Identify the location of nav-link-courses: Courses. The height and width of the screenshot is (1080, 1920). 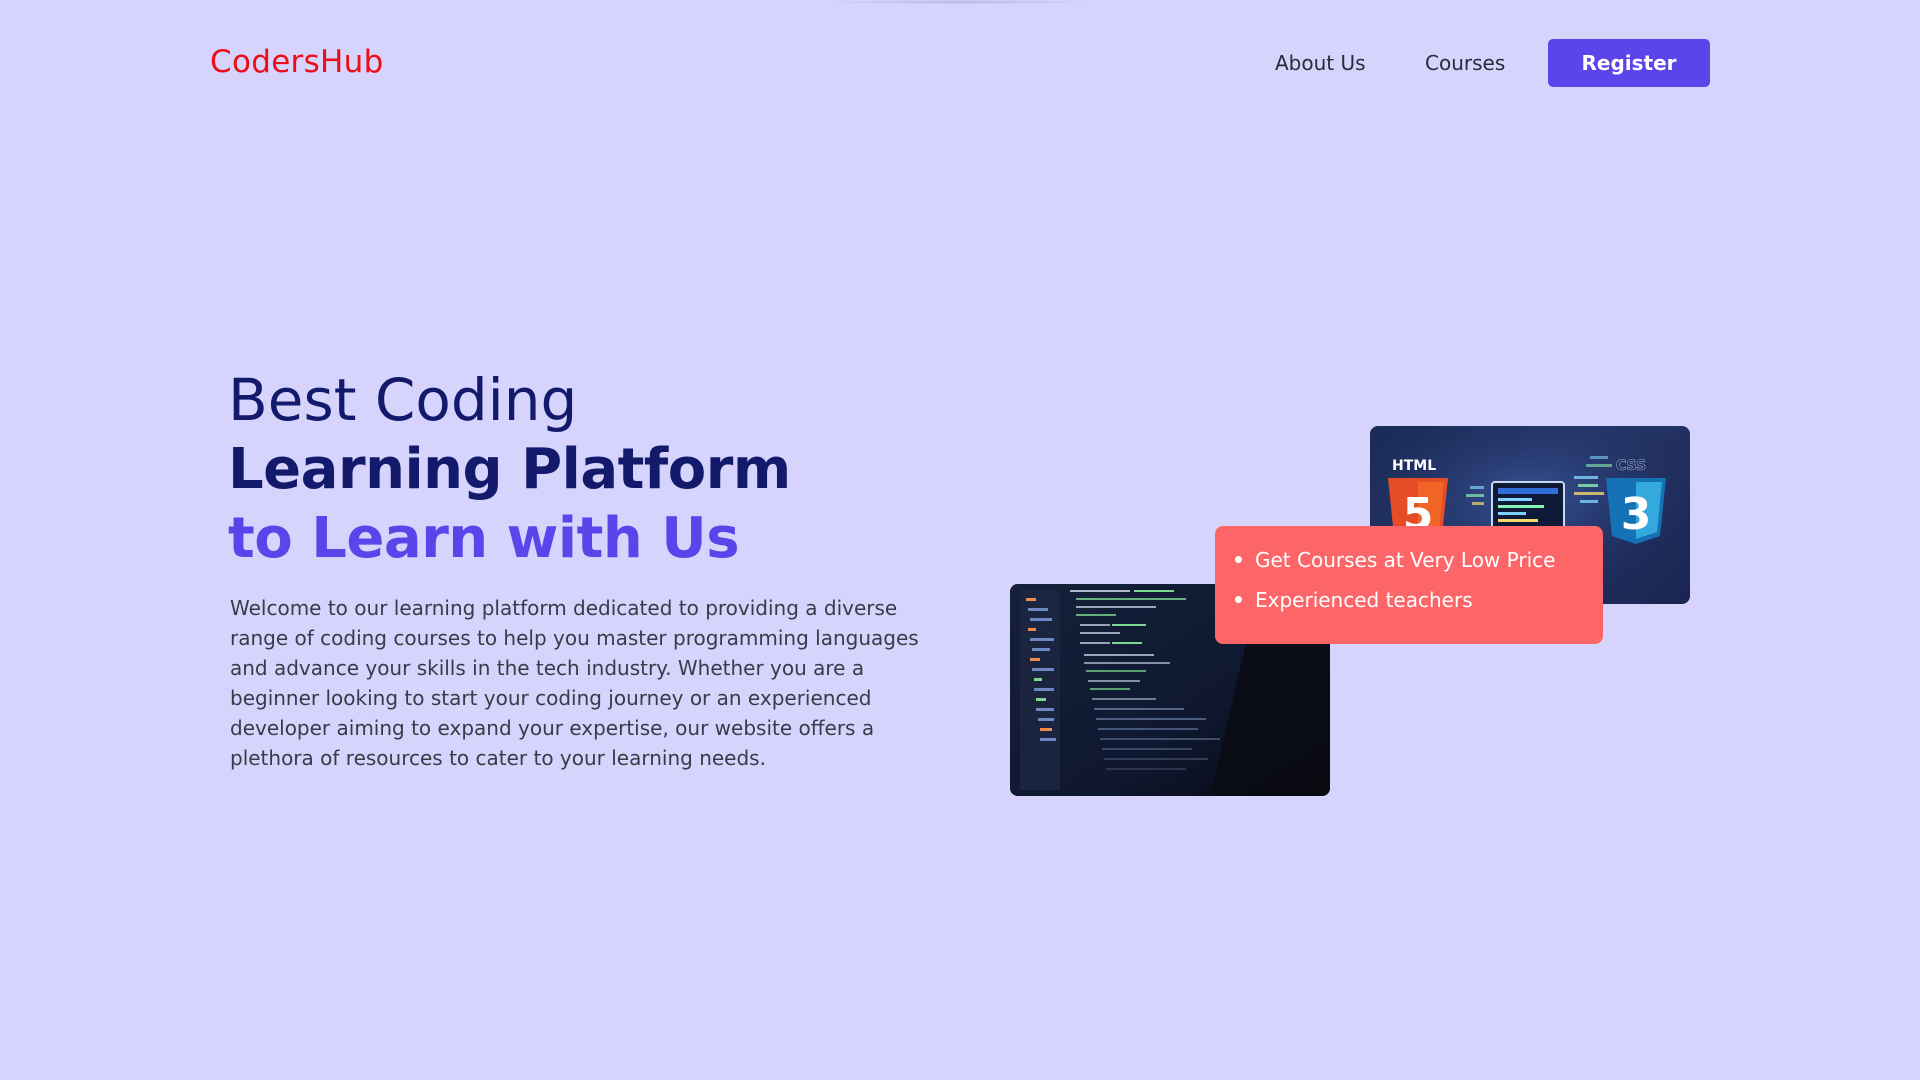
(1465, 63).